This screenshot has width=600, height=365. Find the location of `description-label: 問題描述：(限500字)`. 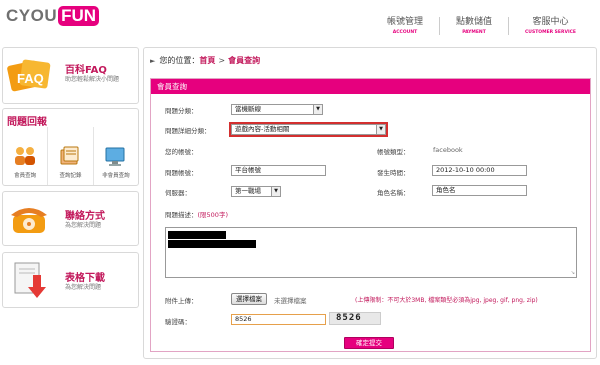

description-label: 問題描述：(限500字) is located at coordinates (196, 214).